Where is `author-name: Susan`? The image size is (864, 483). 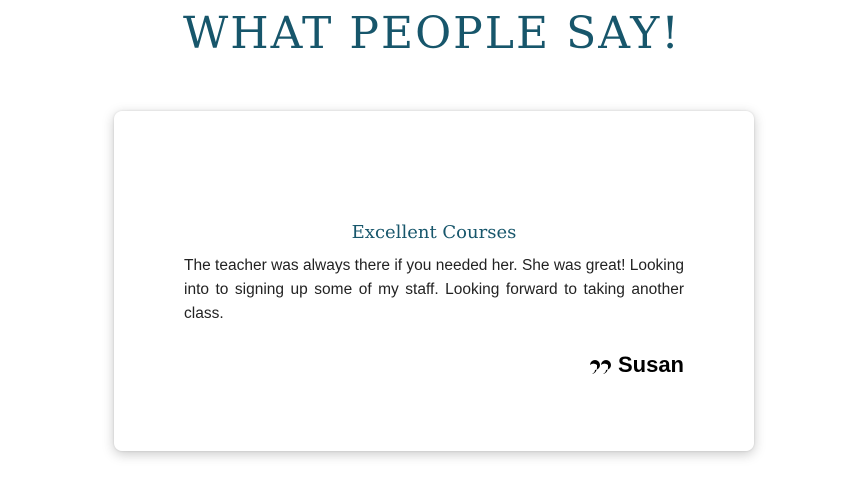
author-name: Susan is located at coordinates (650, 364).